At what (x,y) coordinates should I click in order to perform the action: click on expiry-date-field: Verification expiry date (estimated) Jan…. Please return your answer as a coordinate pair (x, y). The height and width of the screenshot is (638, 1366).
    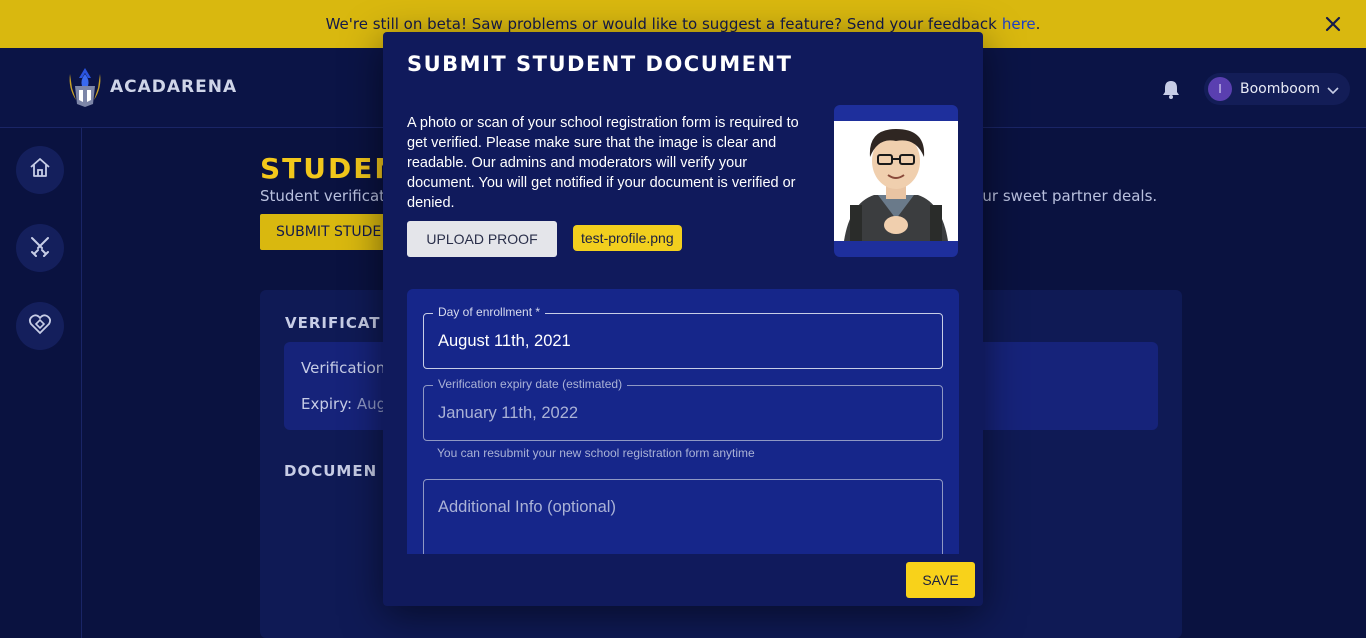
    Looking at the image, I should click on (683, 409).